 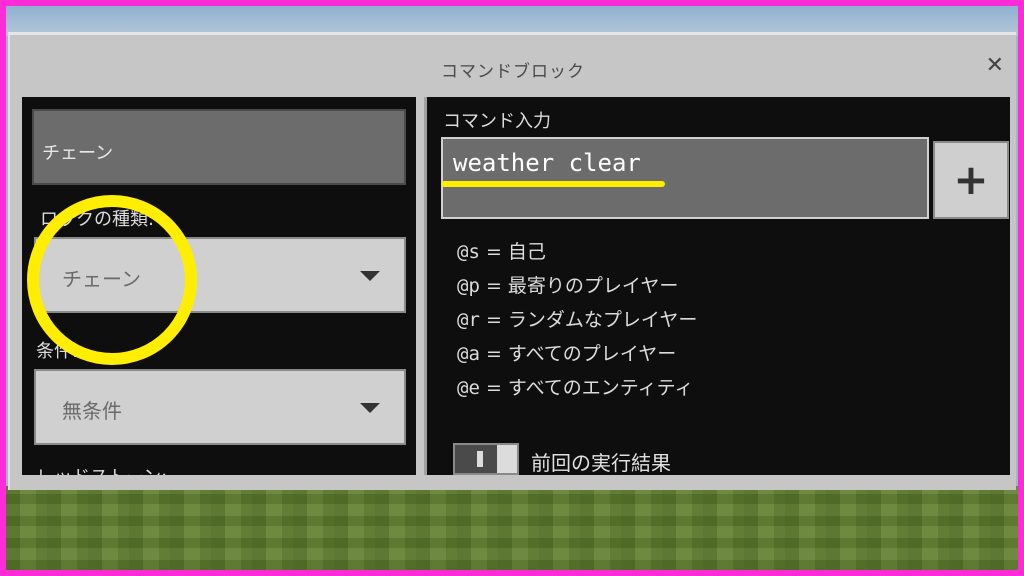 I want to click on command-input: weather clear, so click(x=685, y=178).